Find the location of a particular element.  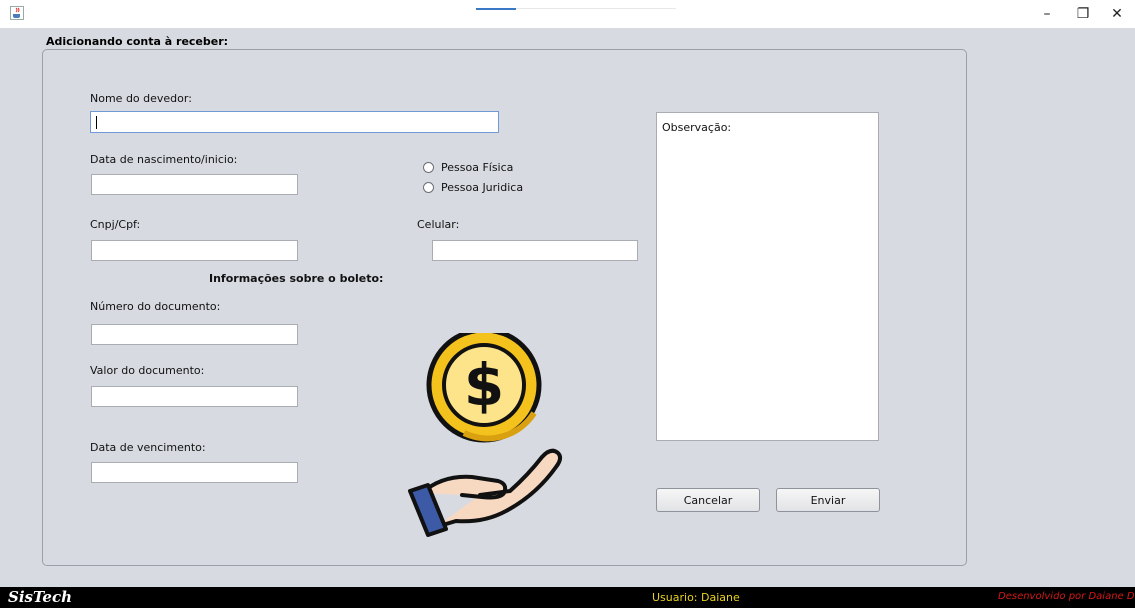

nome-label: Nome do devedor: is located at coordinates (141, 98).